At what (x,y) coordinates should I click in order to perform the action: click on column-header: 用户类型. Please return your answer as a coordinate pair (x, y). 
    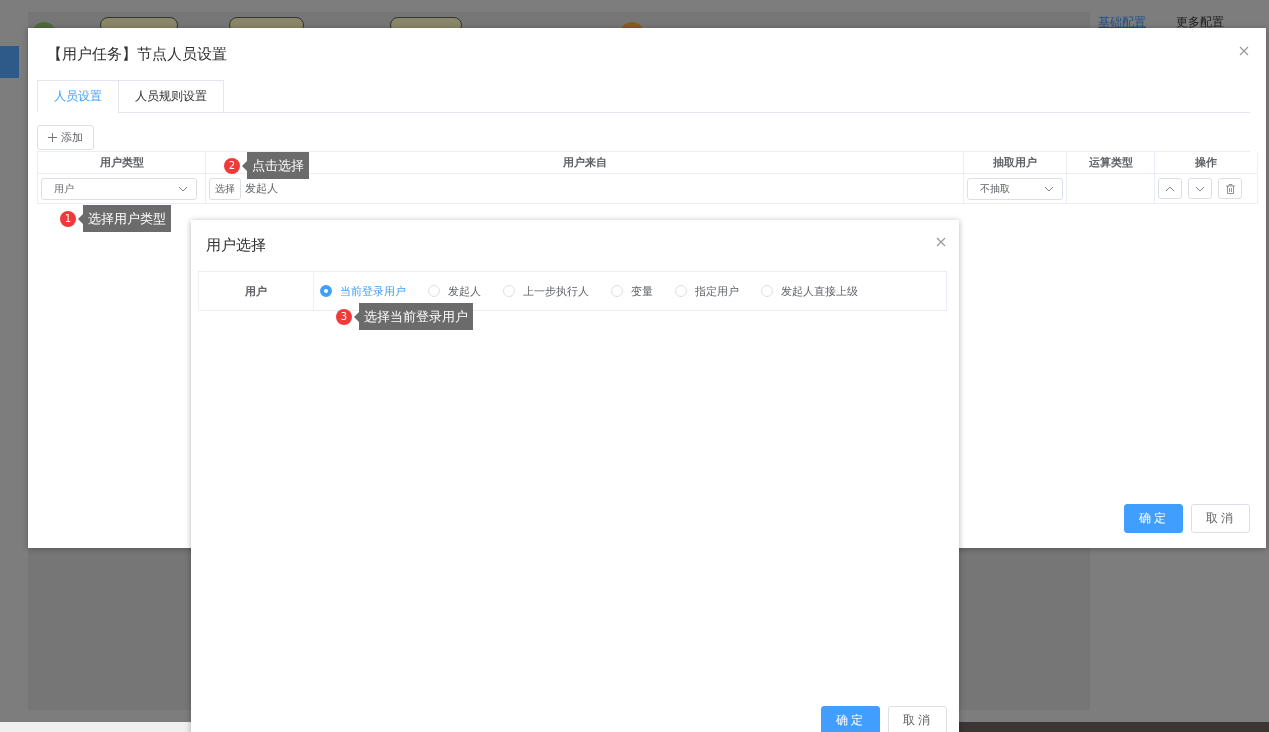
    Looking at the image, I should click on (122, 163).